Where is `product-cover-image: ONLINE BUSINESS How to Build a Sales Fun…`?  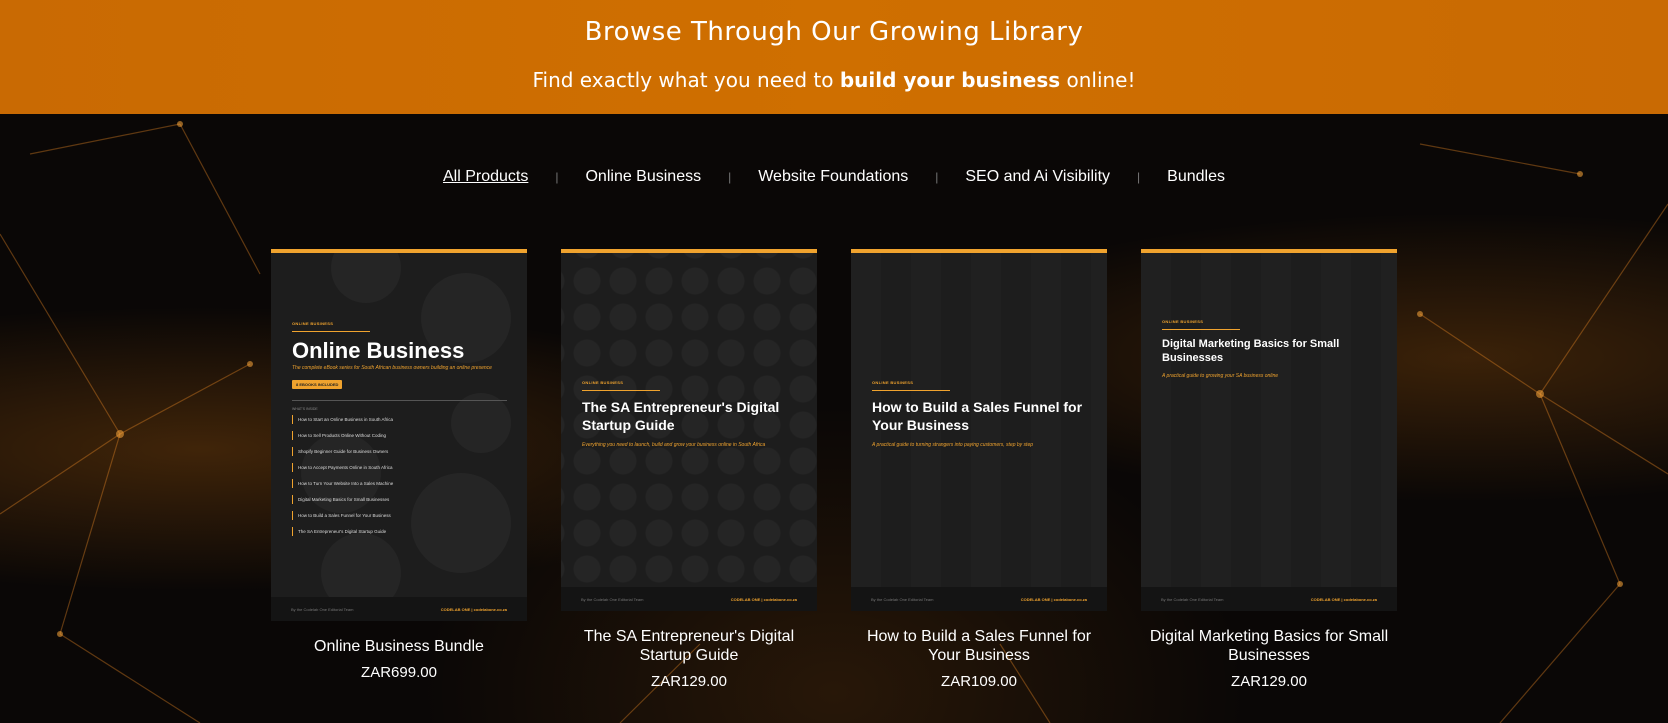 product-cover-image: ONLINE BUSINESS How to Build a Sales Fun… is located at coordinates (979, 430).